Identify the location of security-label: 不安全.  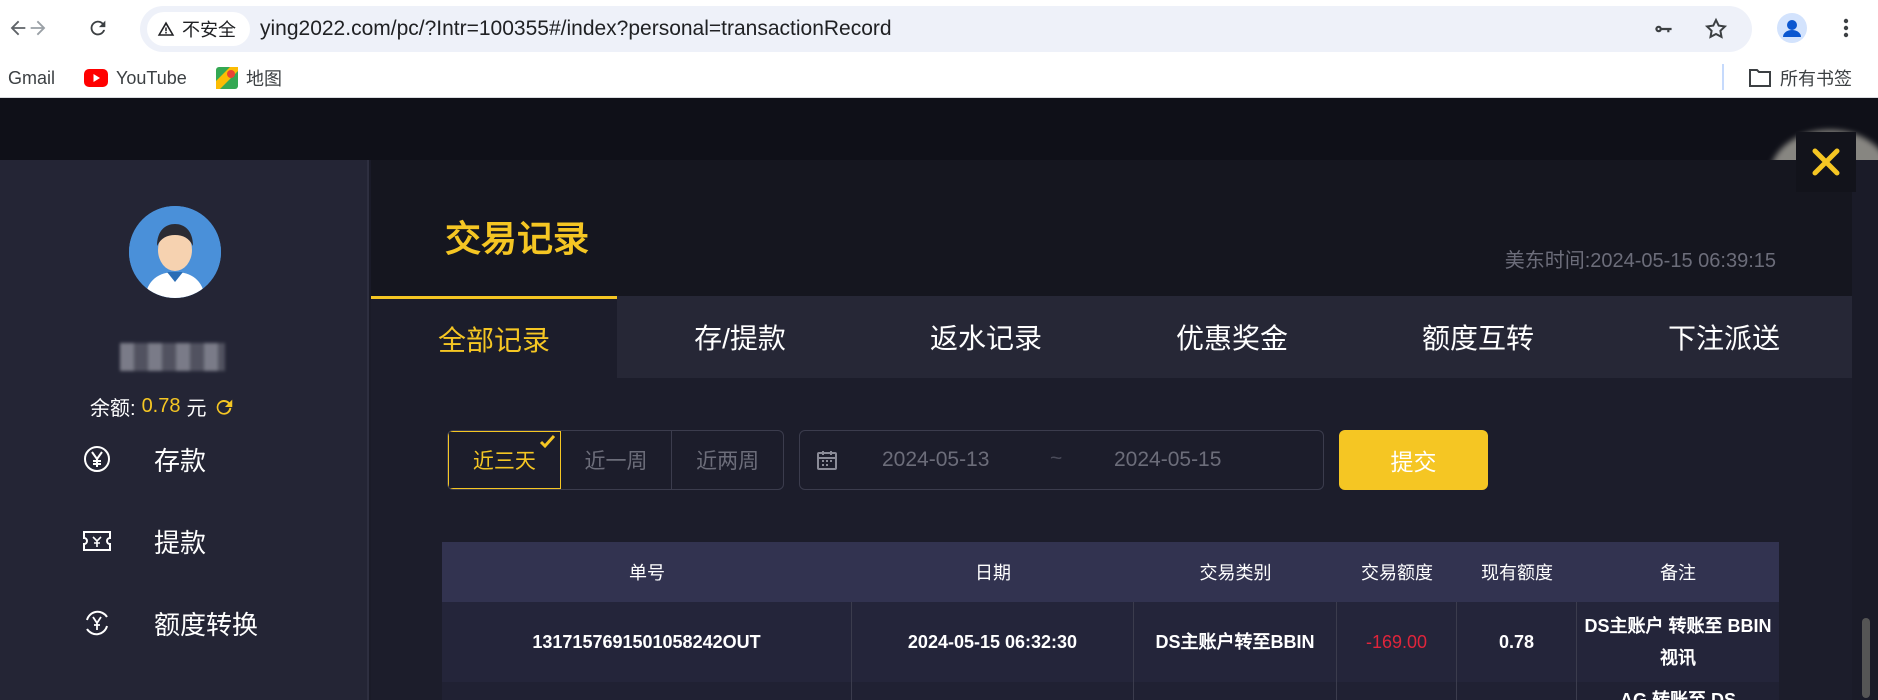
(209, 30).